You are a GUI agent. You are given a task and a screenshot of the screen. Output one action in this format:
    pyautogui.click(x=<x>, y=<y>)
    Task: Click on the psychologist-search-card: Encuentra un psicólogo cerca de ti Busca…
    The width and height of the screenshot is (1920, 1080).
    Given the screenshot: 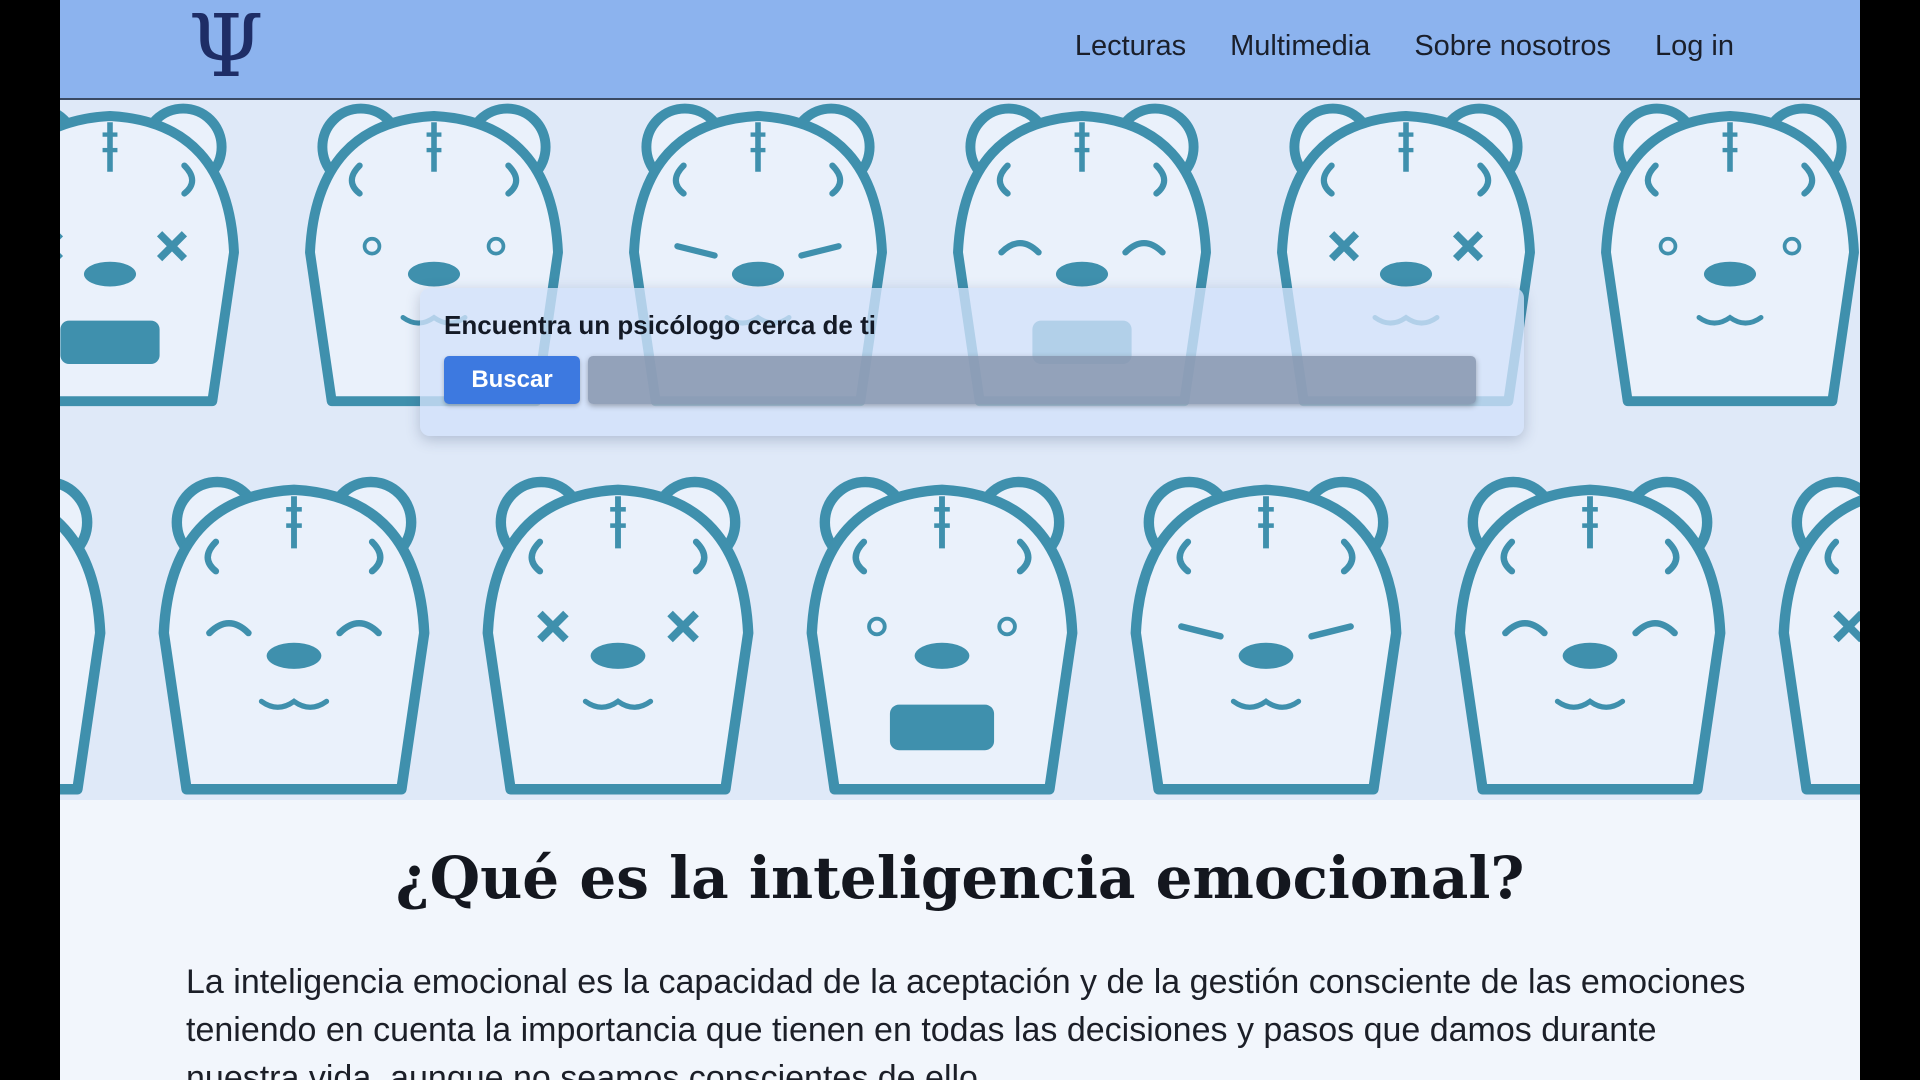 What is the action you would take?
    pyautogui.click(x=972, y=362)
    